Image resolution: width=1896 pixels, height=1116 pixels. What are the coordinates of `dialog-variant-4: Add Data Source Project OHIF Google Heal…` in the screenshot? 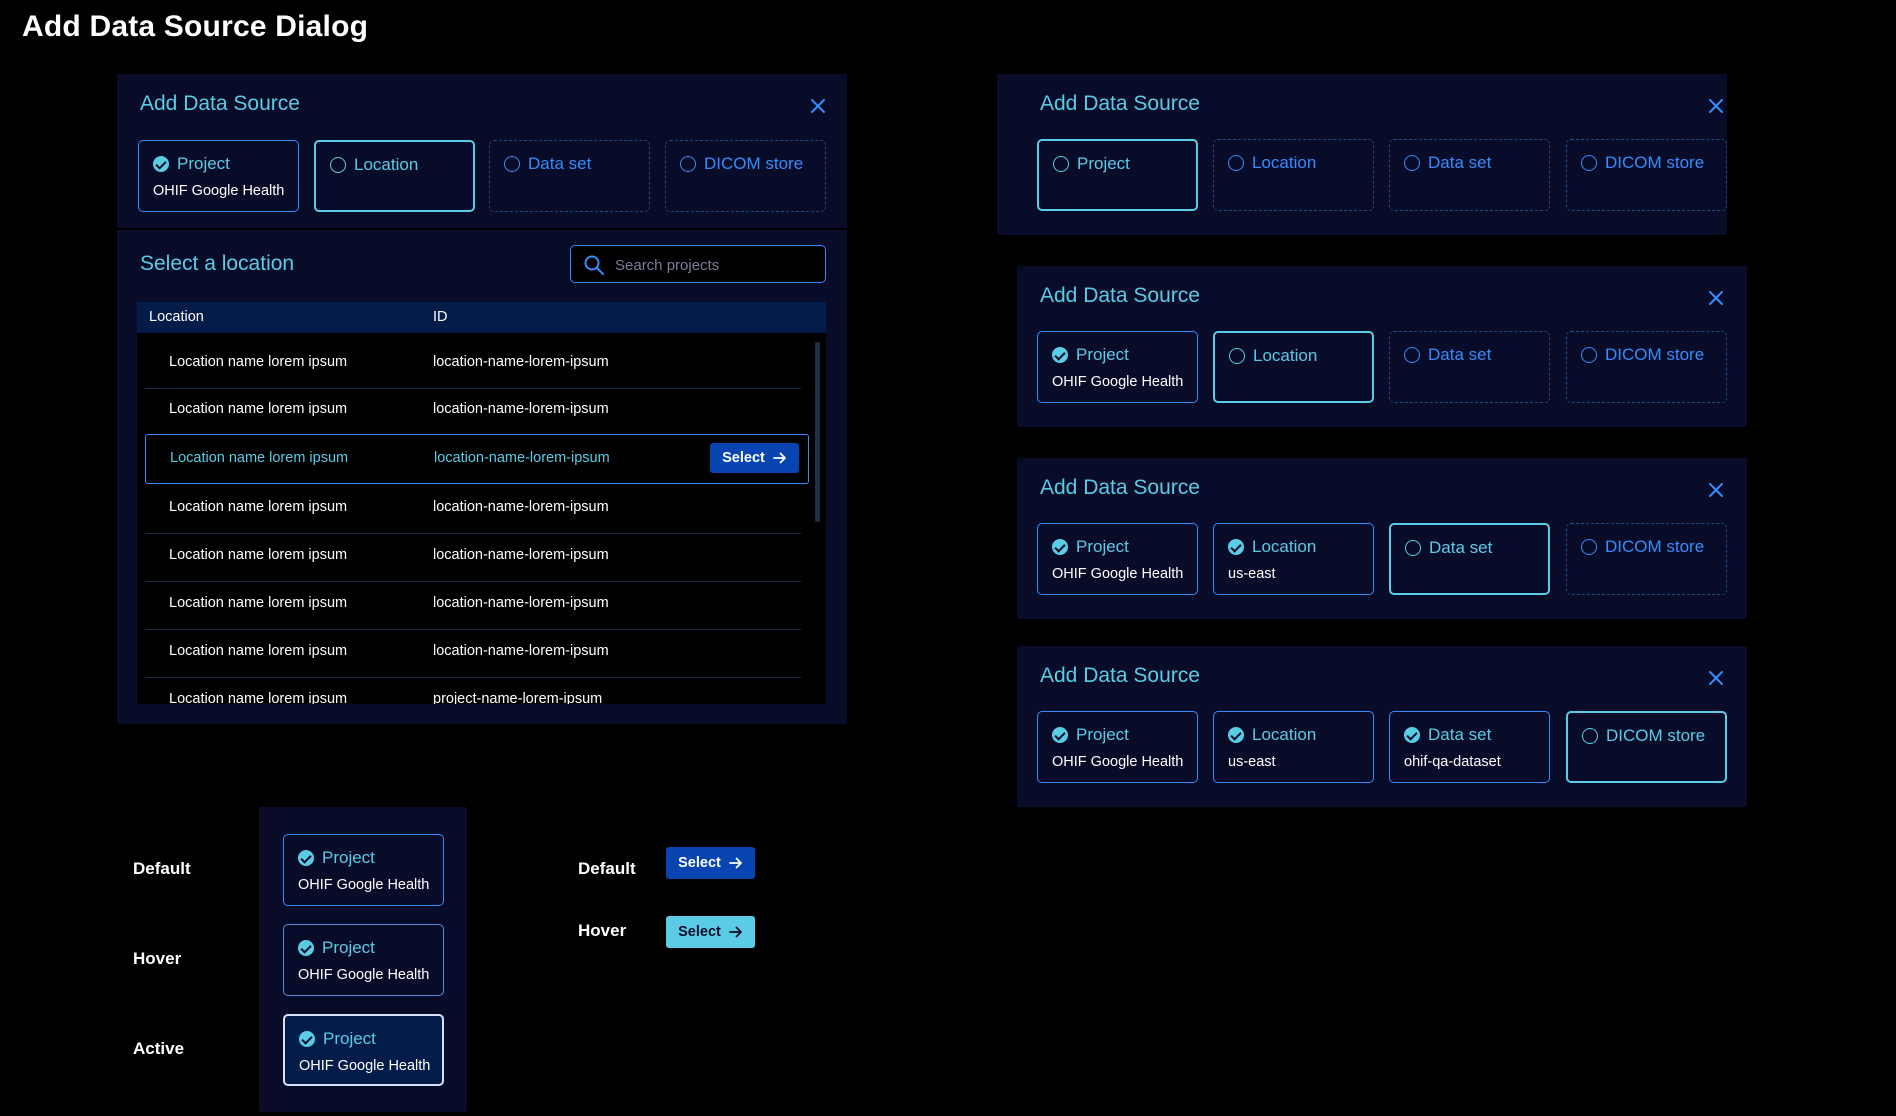 It's located at (1382, 726).